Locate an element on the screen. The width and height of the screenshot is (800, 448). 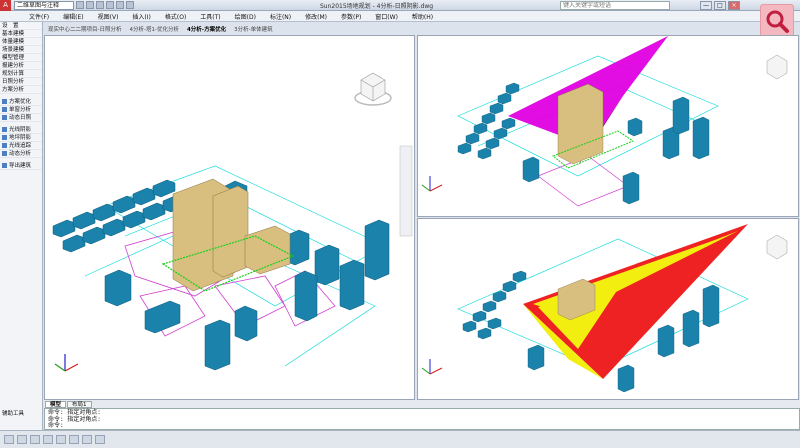
menu-item-1: 编辑(E) is located at coordinates (73, 16).